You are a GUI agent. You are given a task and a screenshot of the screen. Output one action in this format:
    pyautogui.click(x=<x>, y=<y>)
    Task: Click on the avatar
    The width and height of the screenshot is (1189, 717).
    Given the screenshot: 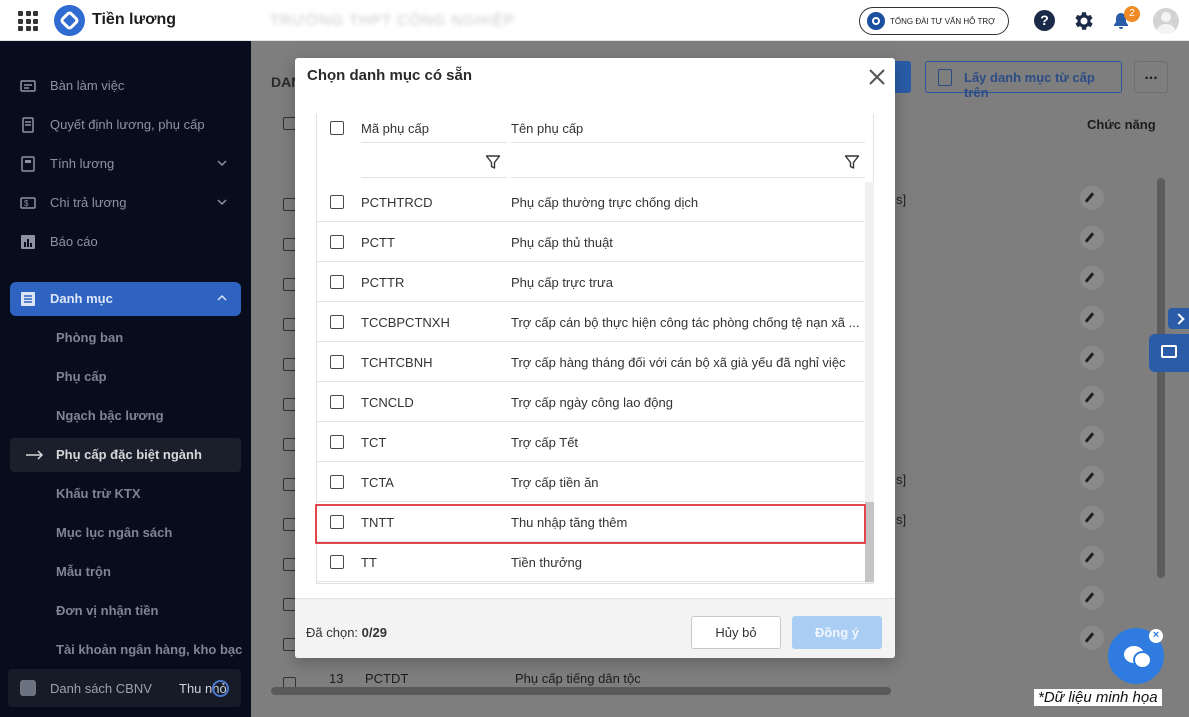 What is the action you would take?
    pyautogui.click(x=1166, y=21)
    